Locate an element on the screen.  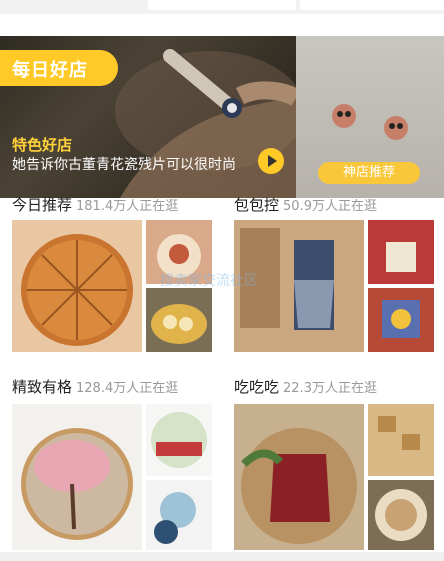
top-strip is located at coordinates (222, 7).